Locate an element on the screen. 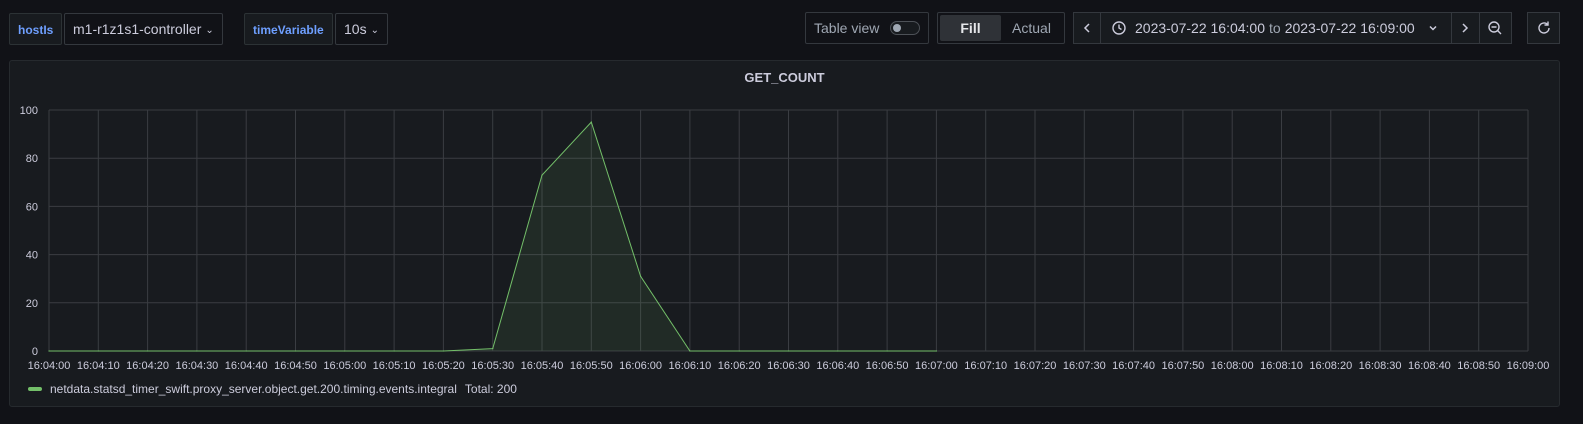 This screenshot has width=1583, height=424. x-tick-label: 16:07:40 is located at coordinates (1133, 366).